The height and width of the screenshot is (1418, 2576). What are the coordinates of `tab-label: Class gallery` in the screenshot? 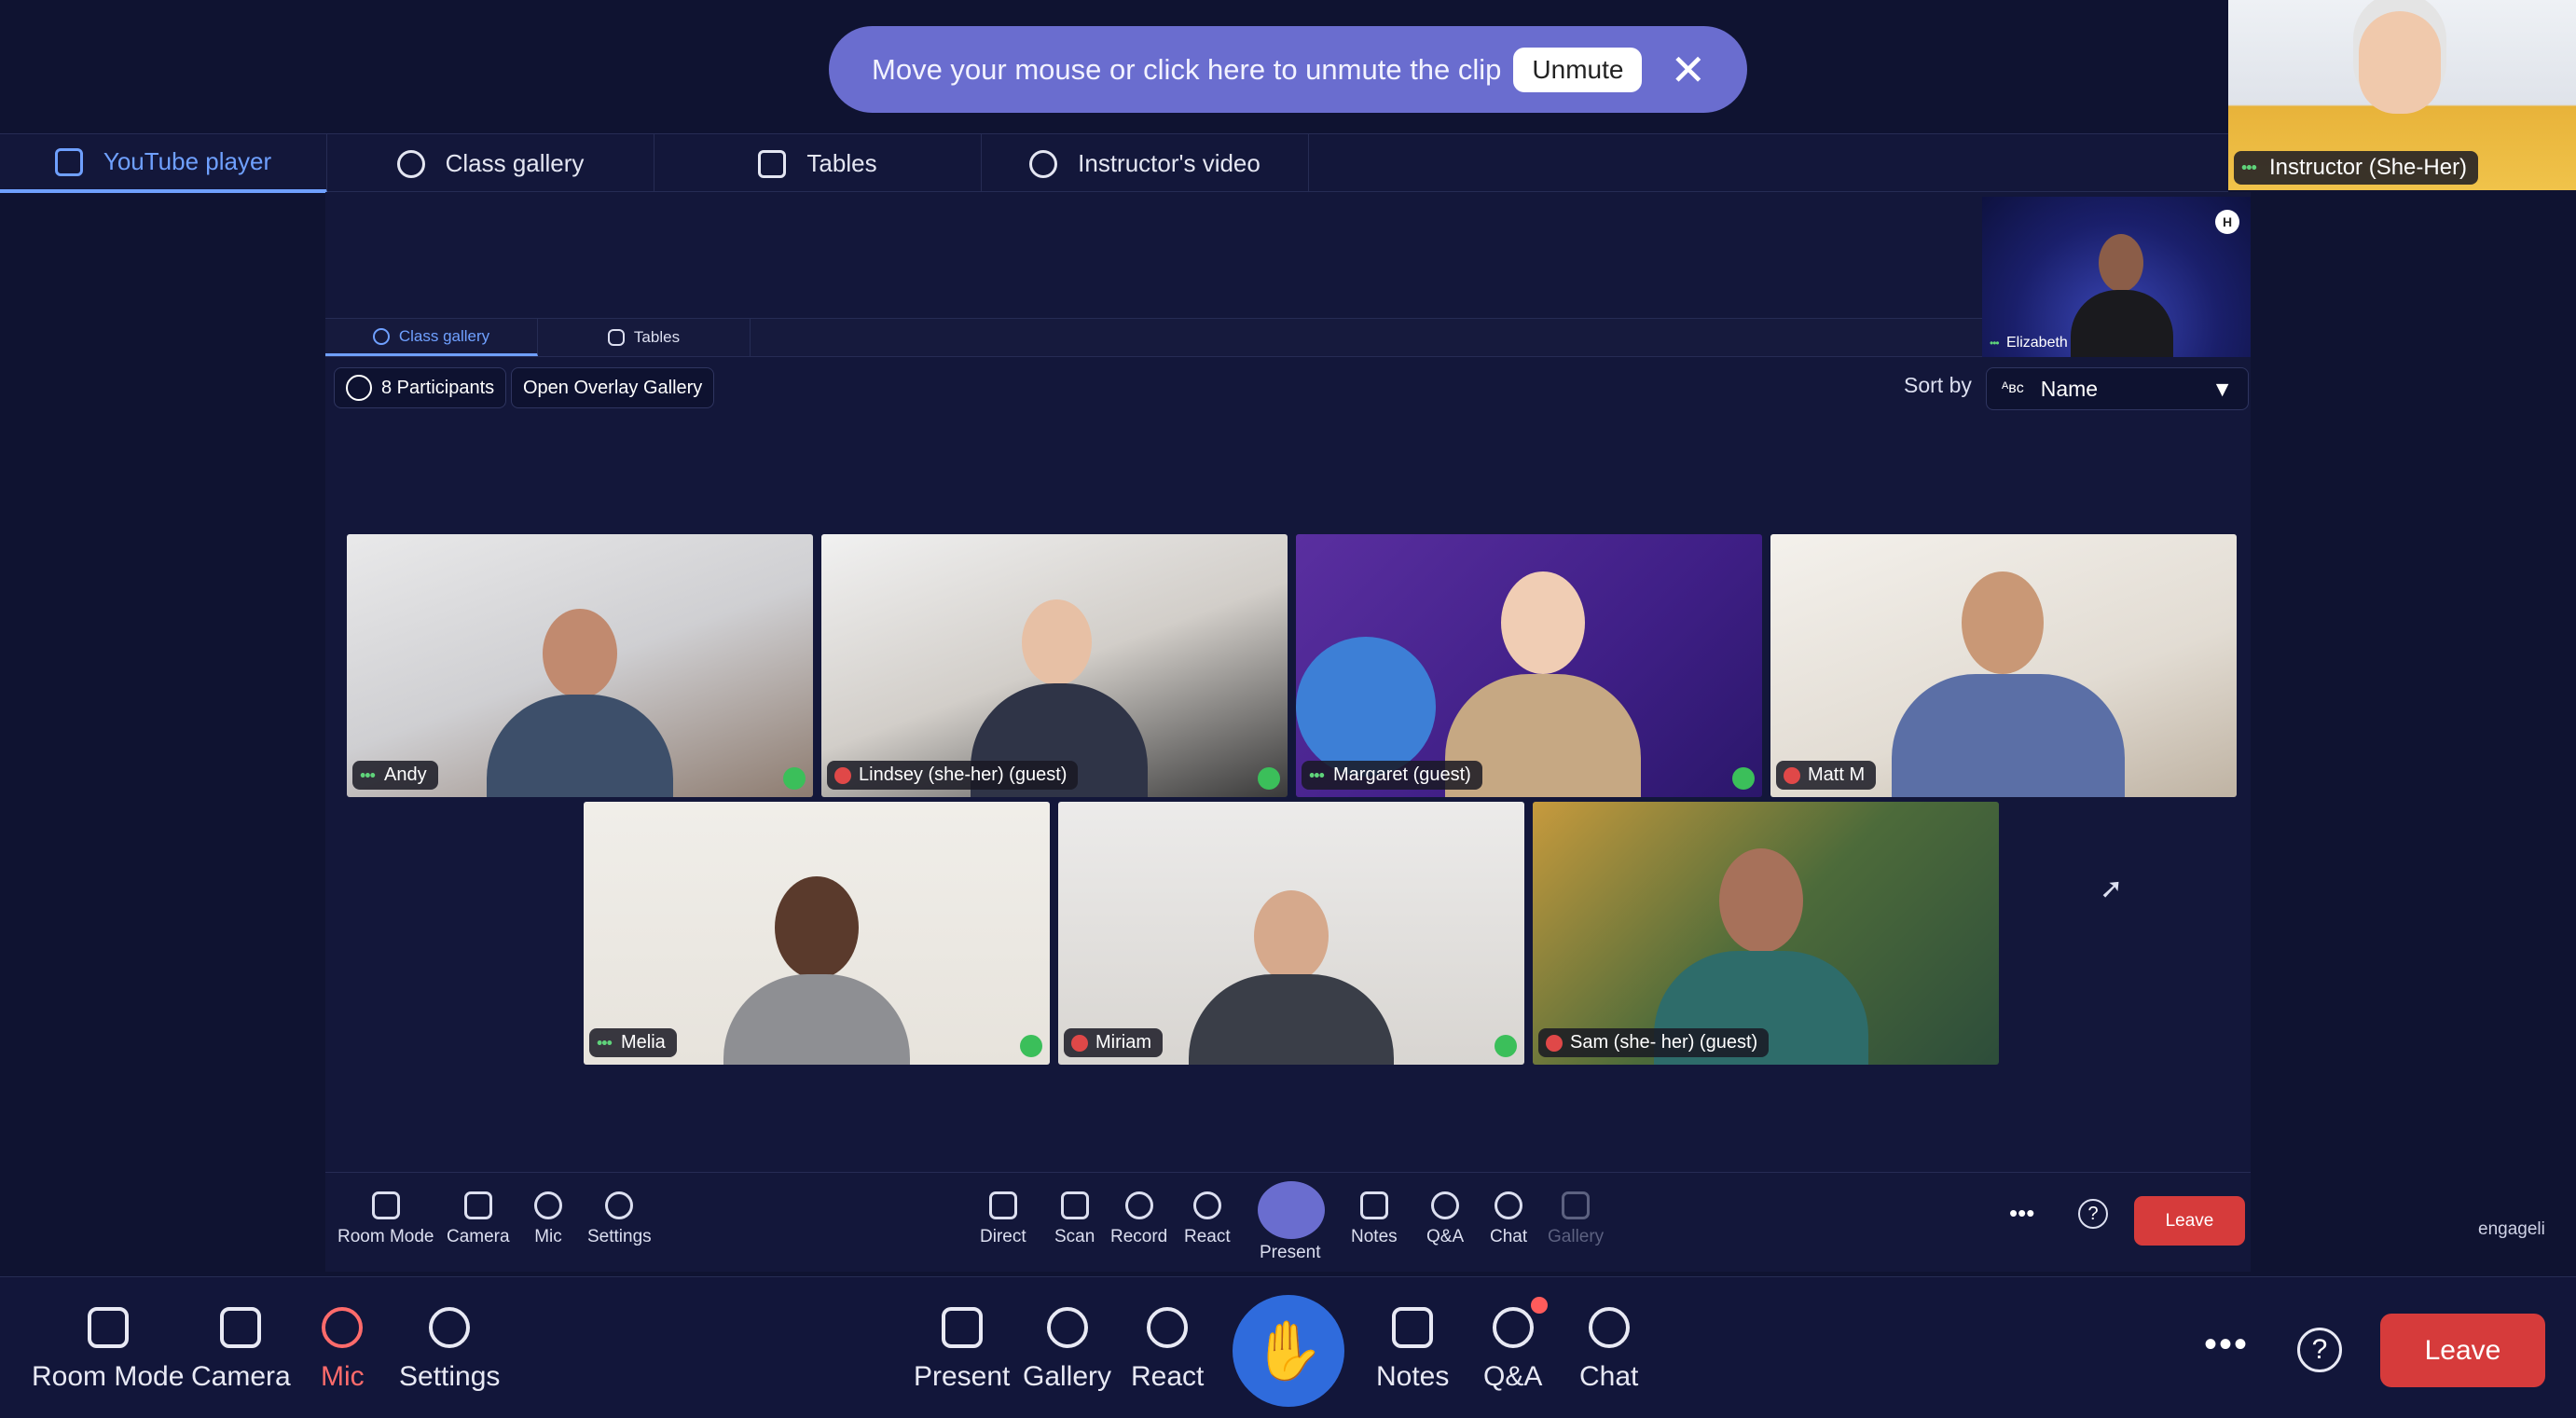 It's located at (444, 335).